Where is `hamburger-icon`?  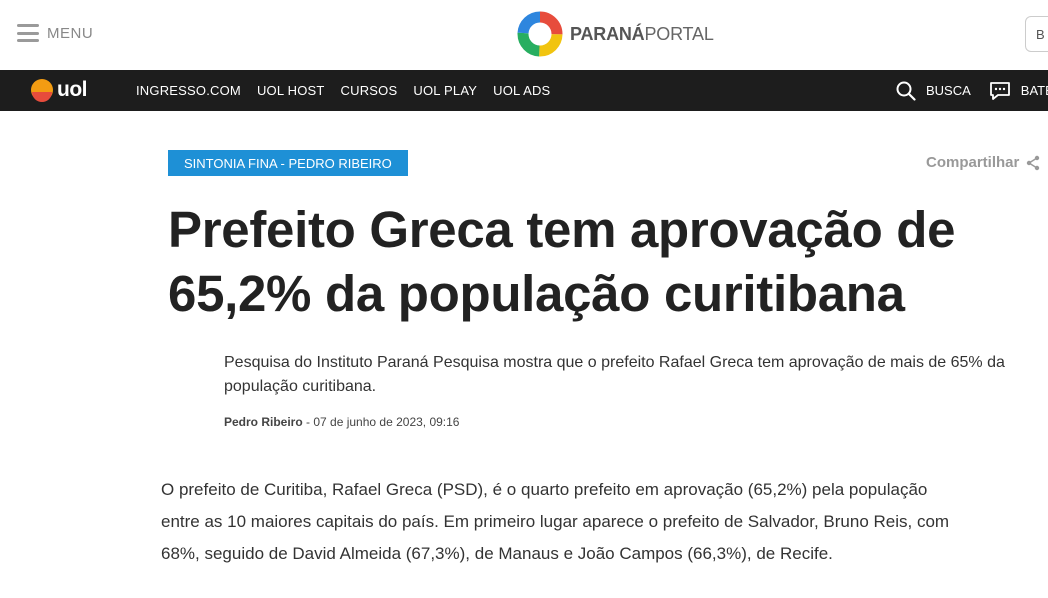
hamburger-icon is located at coordinates (28, 33).